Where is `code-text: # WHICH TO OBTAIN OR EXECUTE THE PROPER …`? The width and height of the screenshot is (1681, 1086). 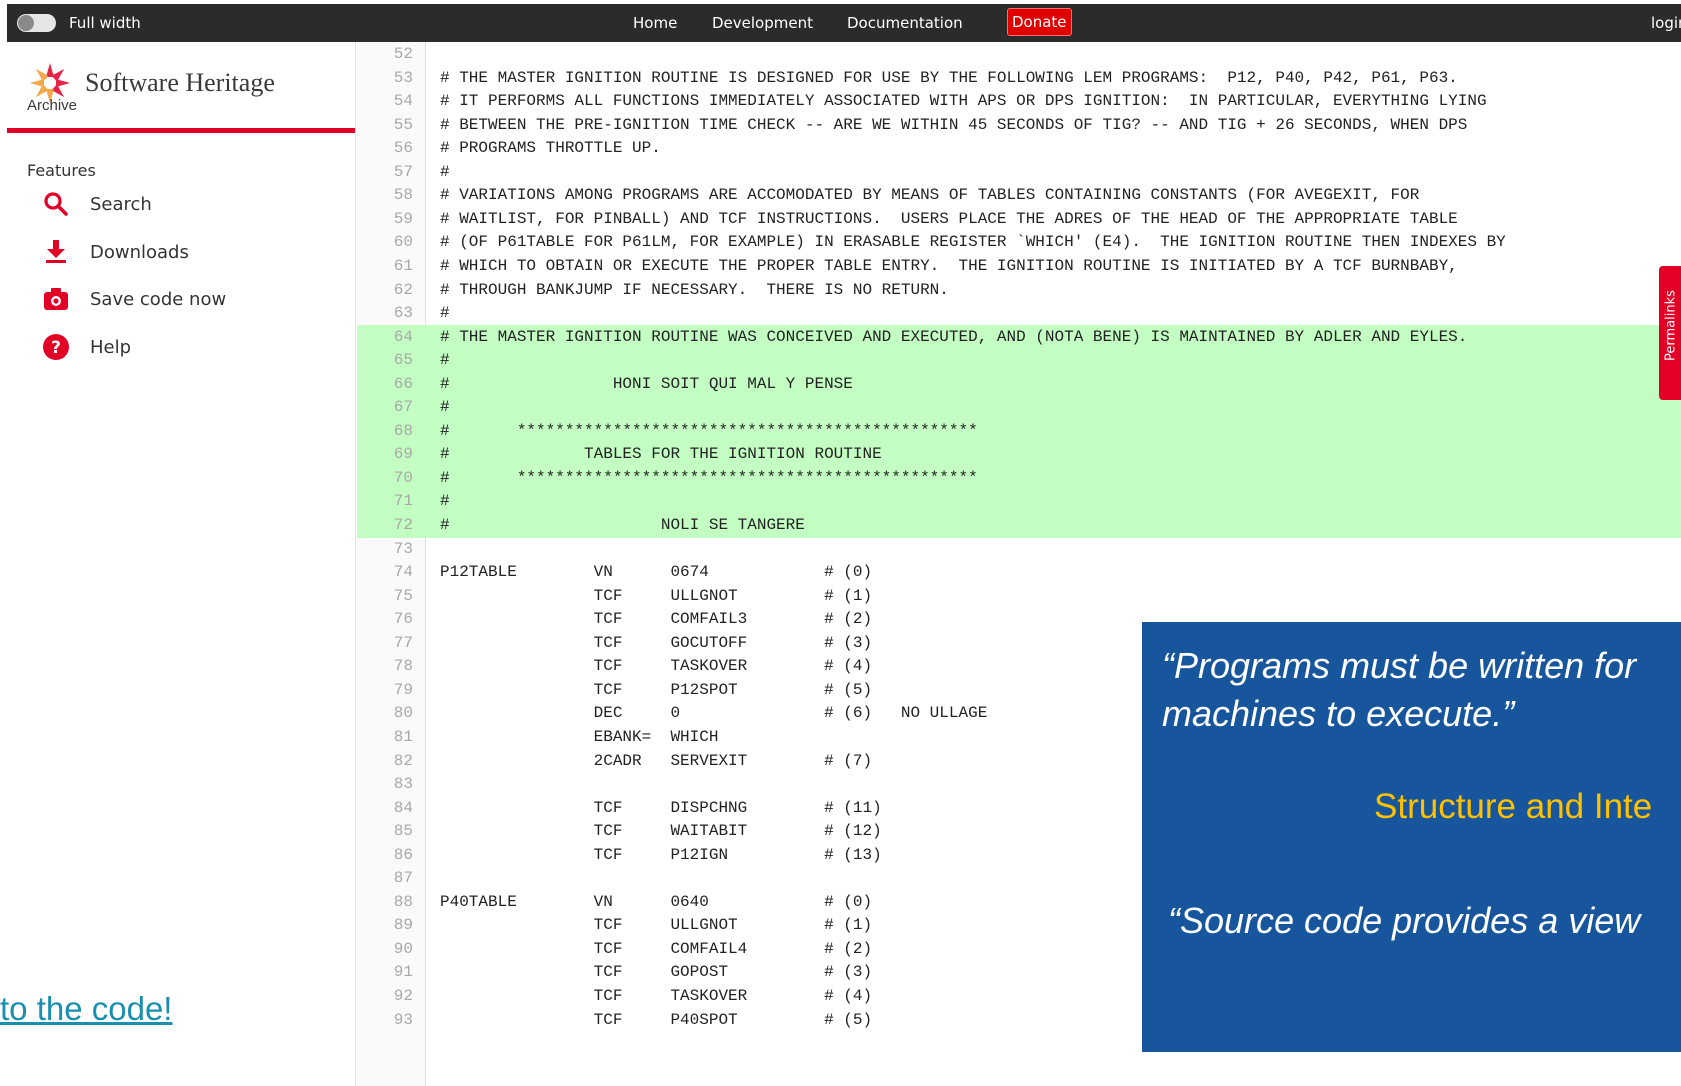 code-text: # WHICH TO OBTAIN OR EXECUTE THE PROPER … is located at coordinates (949, 265).